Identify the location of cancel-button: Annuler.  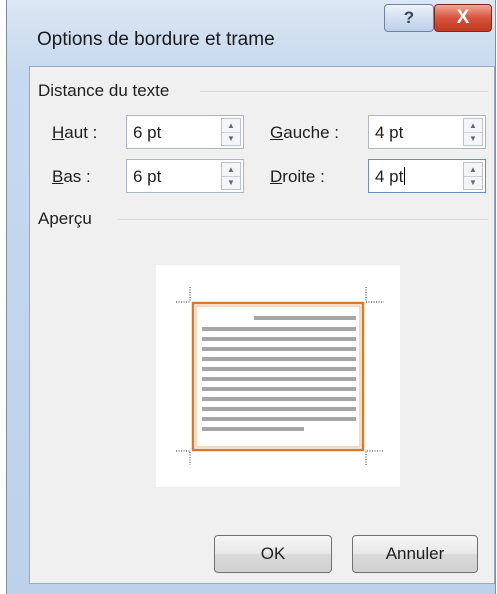
(415, 554).